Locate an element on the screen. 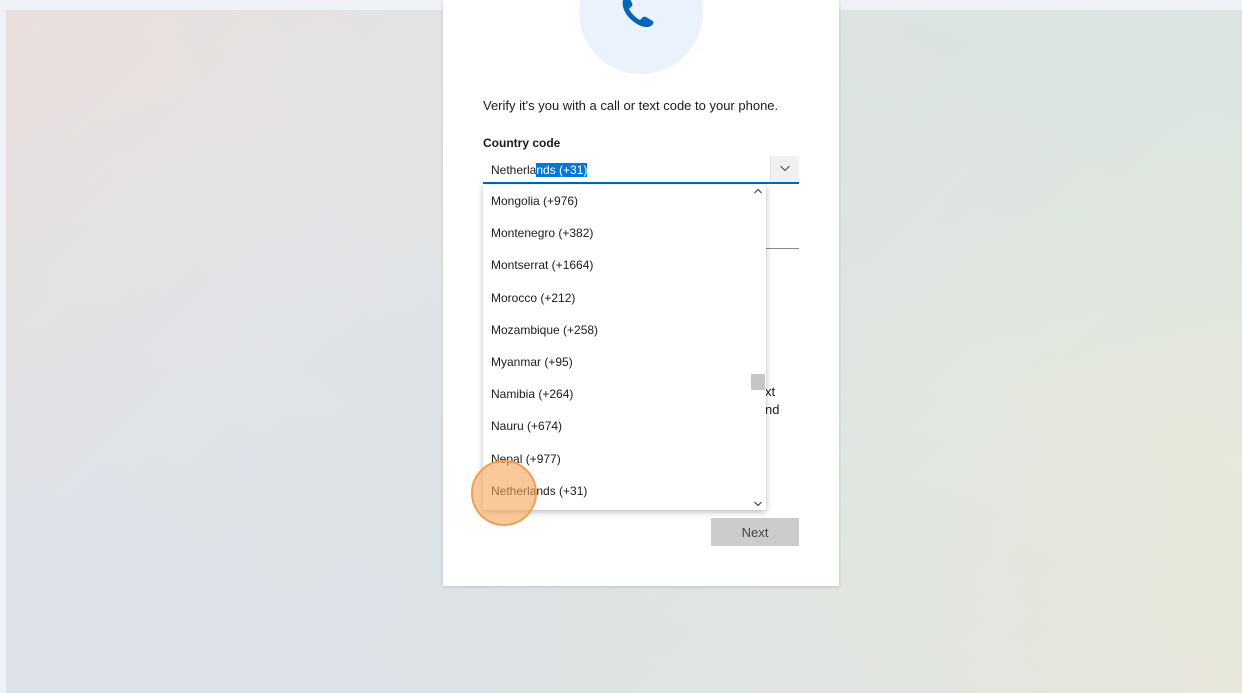 Image resolution: width=1242 pixels, height=693 pixels. dropdown-scrollbar is located at coordinates (758, 347).